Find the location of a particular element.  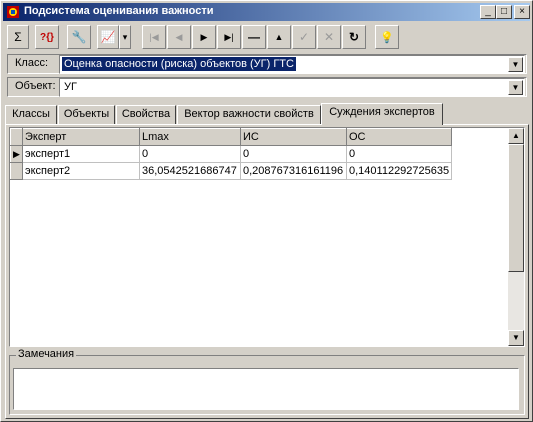

object-select-value: УГ is located at coordinates (70, 87).